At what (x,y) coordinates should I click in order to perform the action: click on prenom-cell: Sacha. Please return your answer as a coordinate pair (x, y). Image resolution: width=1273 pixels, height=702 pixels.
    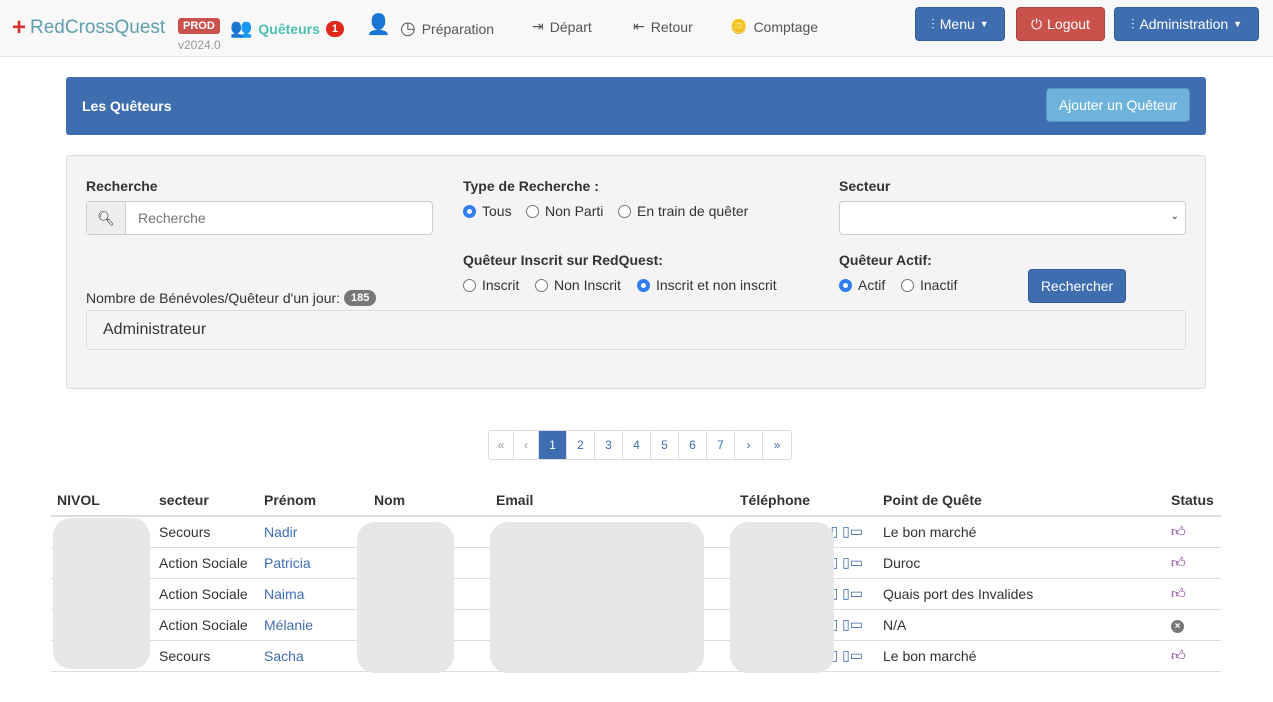
    Looking at the image, I should click on (313, 655).